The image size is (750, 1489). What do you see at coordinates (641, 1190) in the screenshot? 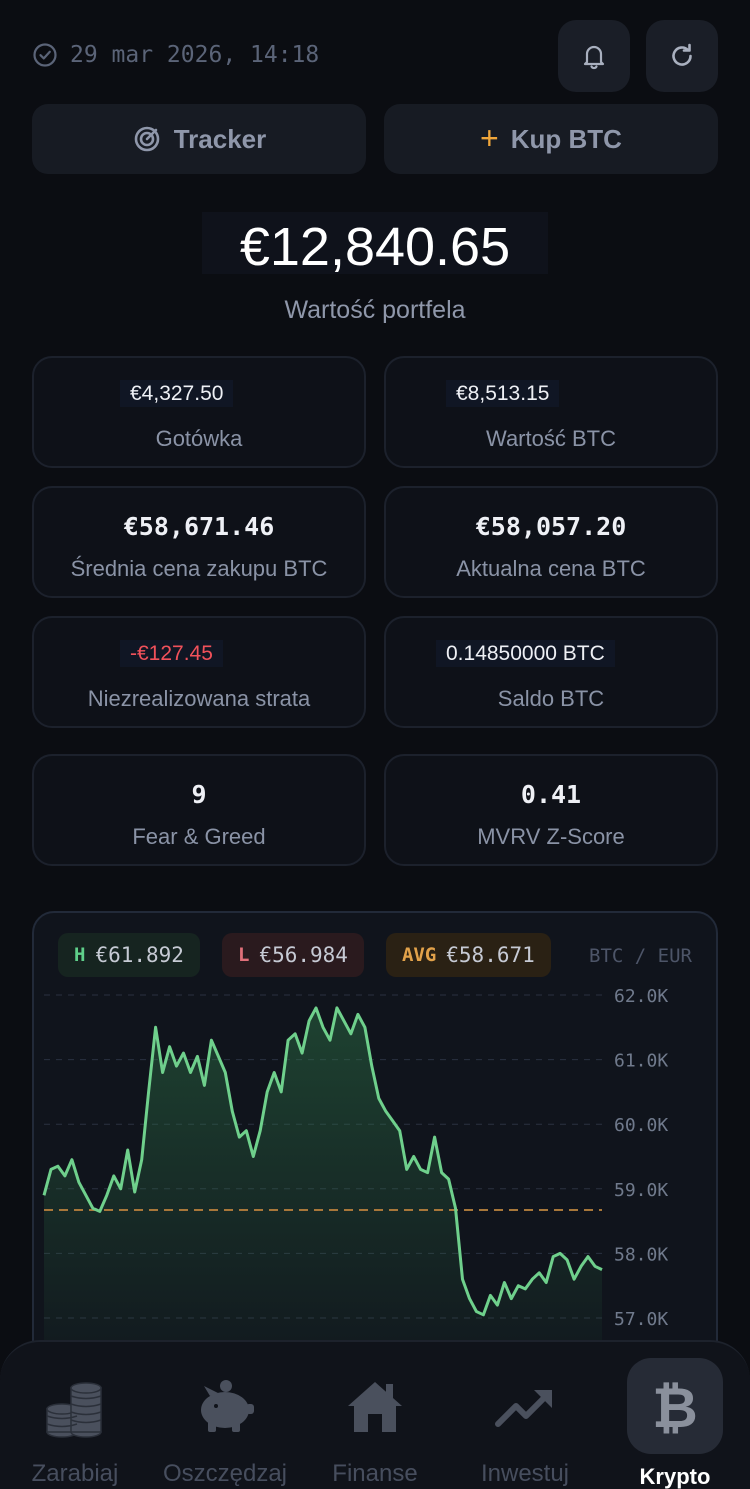
I see `y-tick-label: 59.0K` at bounding box center [641, 1190].